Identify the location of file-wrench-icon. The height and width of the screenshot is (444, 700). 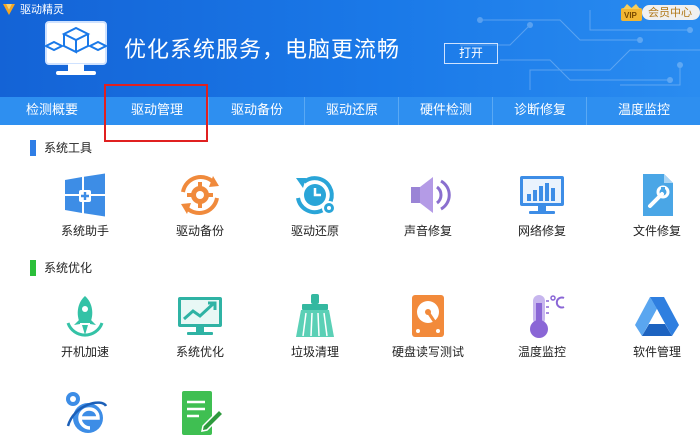
(658, 195).